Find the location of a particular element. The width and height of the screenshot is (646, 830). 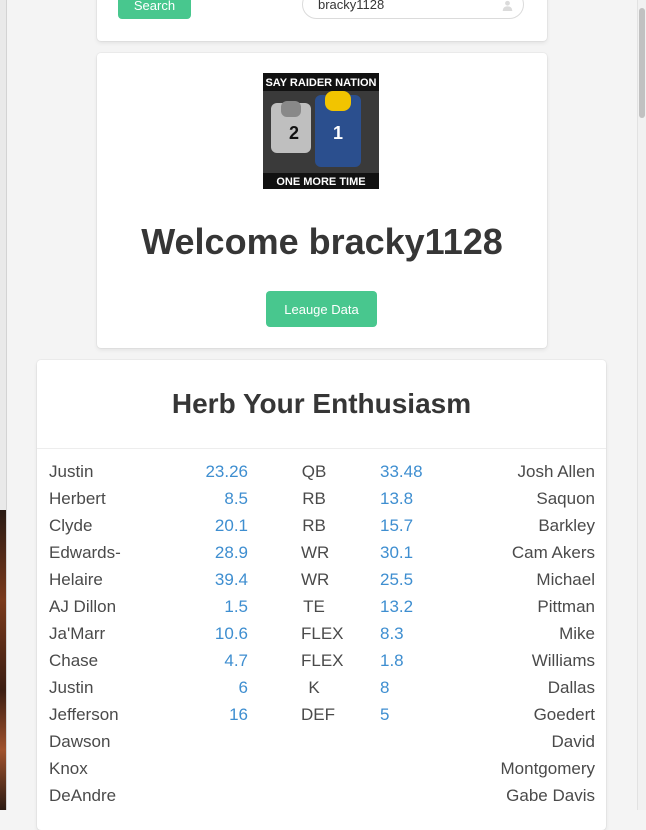

left-player-score: 1.5 is located at coordinates (236, 606).